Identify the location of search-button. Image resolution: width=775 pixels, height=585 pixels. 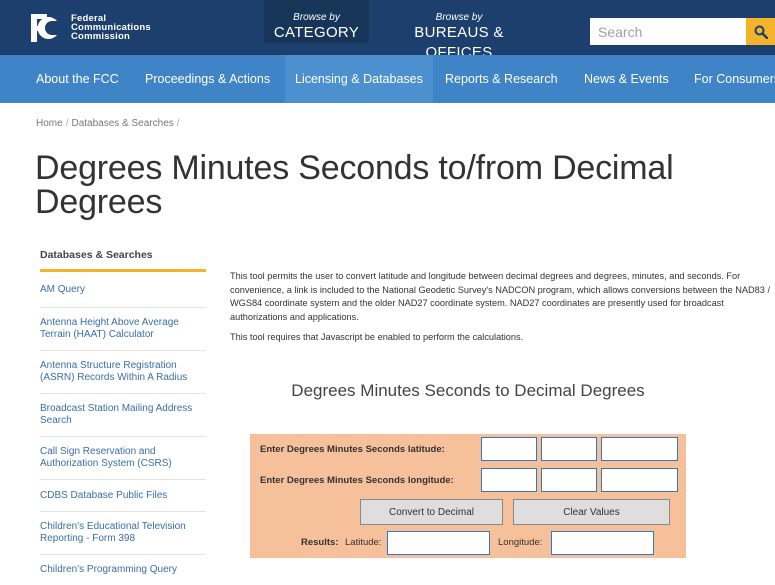
(760, 31).